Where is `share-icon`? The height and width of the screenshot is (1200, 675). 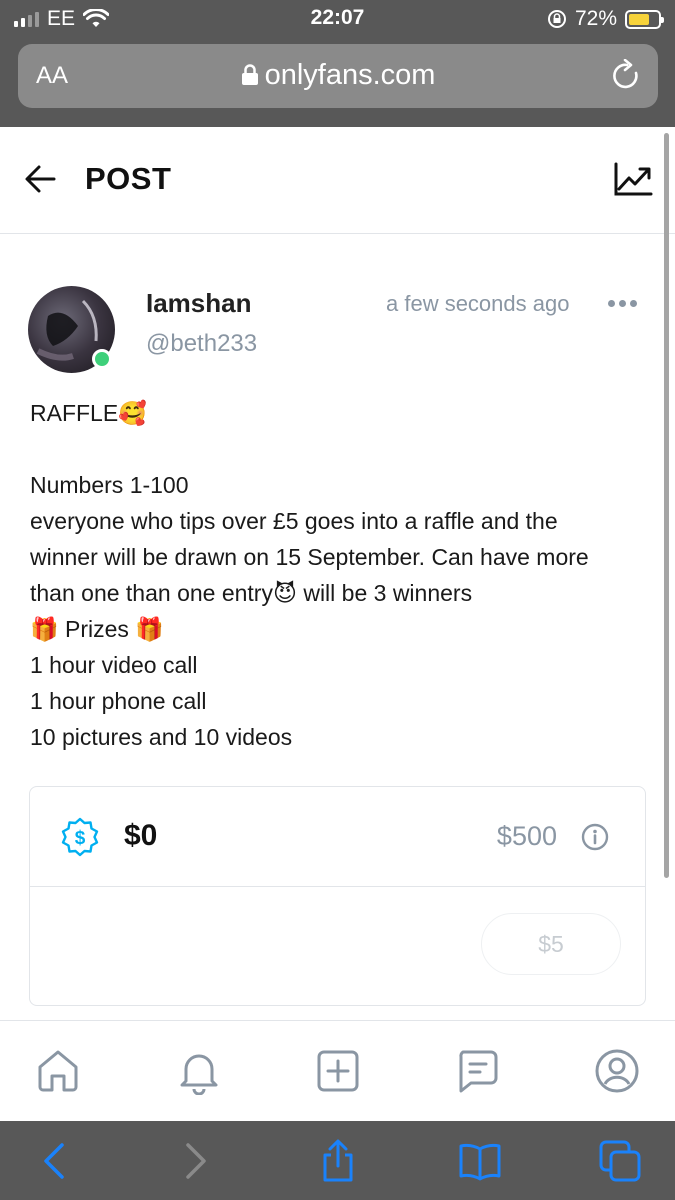 share-icon is located at coordinates (338, 1161).